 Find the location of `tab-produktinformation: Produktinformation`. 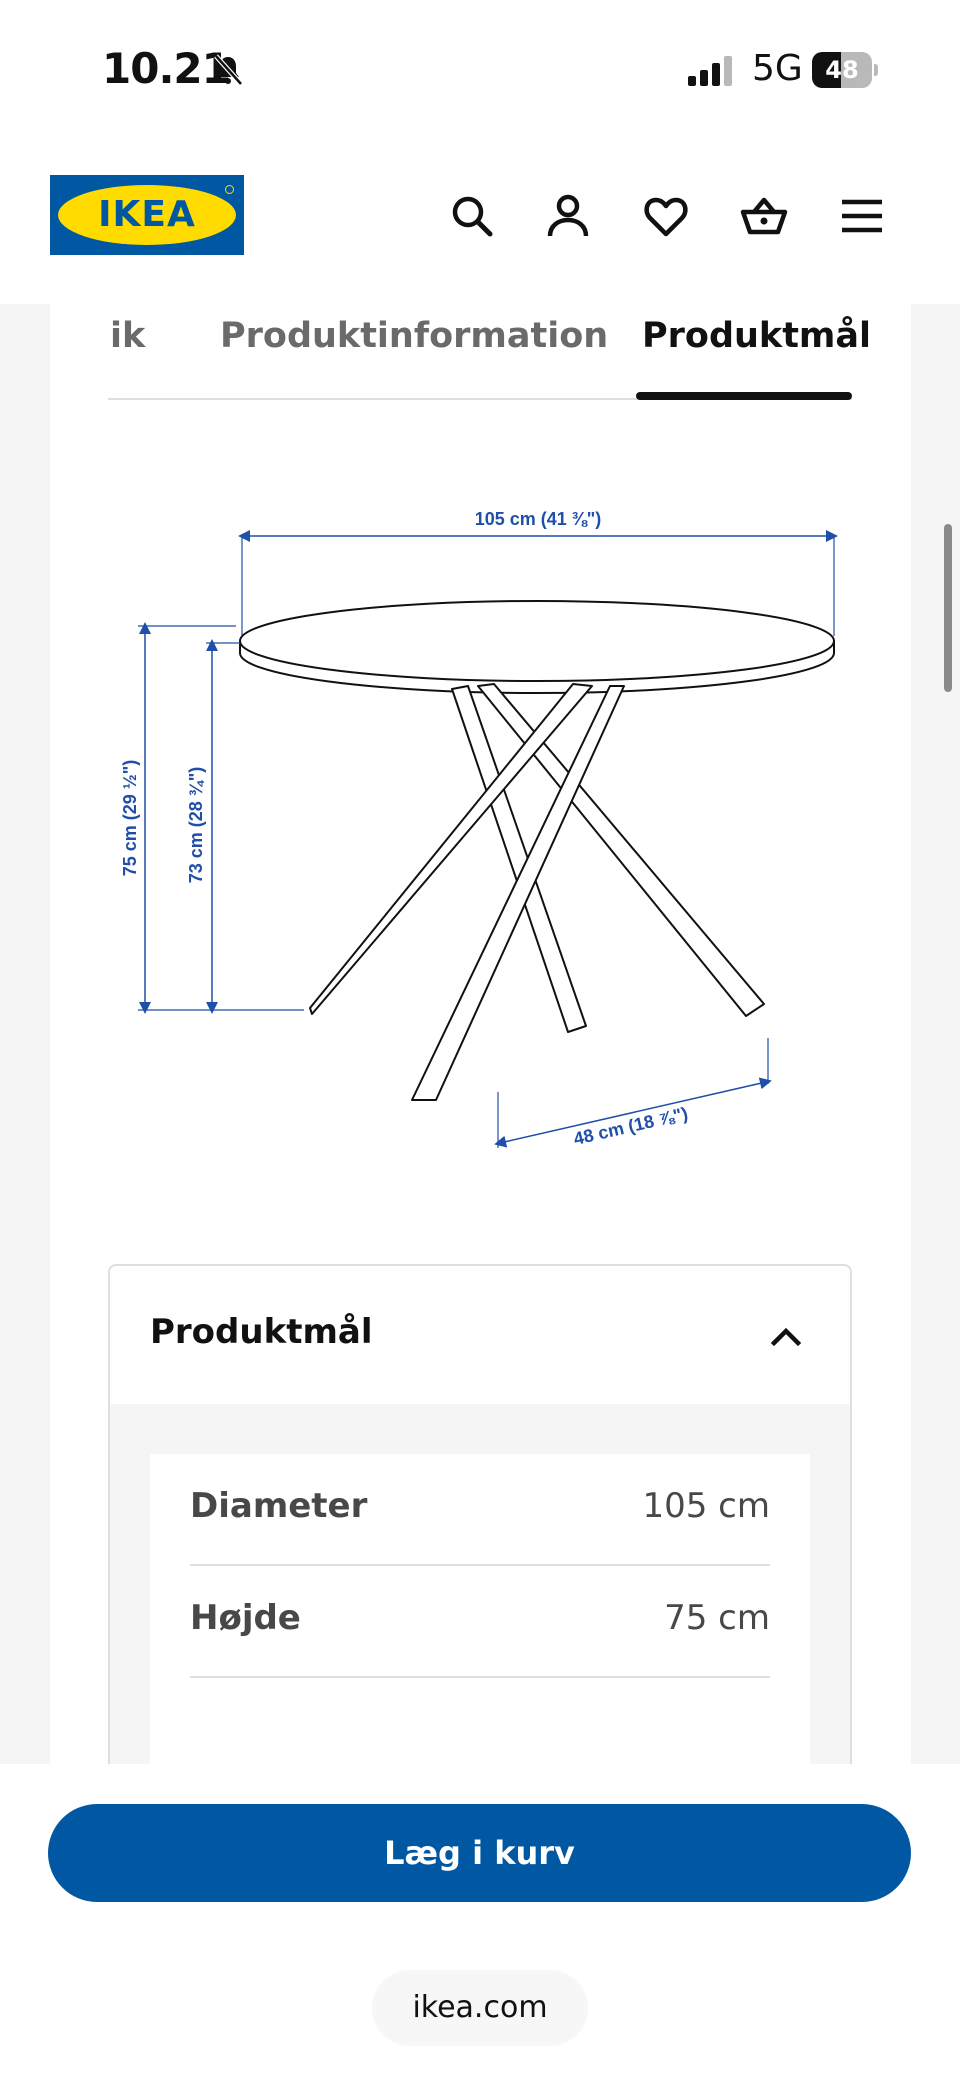

tab-produktinformation: Produktinformation is located at coordinates (414, 352).